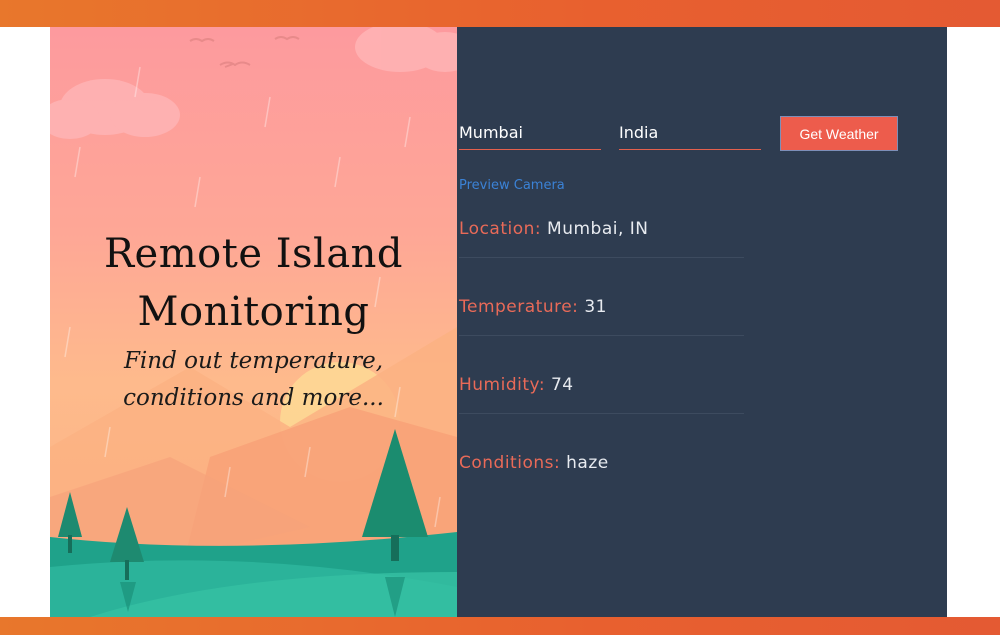 This screenshot has width=1000, height=635. I want to click on temperature-value: 31, so click(595, 307).